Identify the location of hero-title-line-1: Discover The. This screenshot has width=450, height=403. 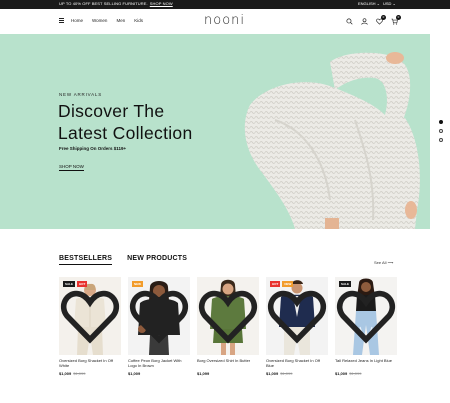
(111, 111).